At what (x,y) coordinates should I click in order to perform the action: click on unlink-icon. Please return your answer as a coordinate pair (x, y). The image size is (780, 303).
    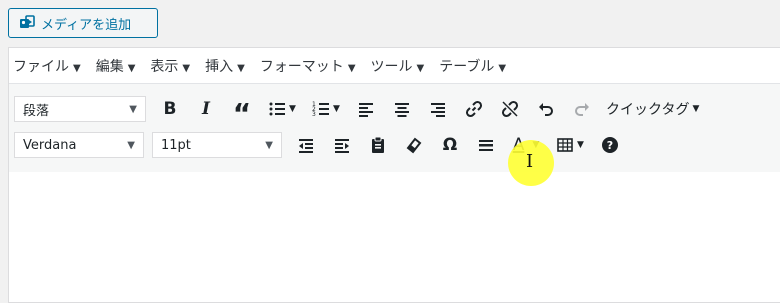
    Looking at the image, I should click on (510, 109).